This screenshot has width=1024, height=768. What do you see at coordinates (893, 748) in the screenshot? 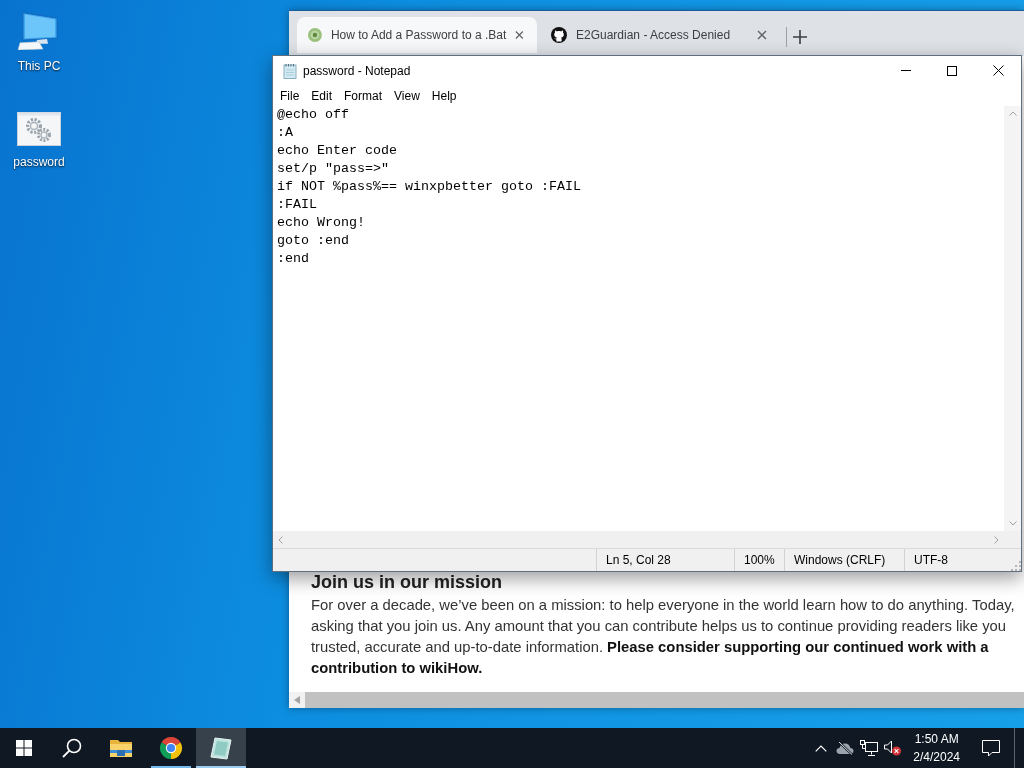
I see `muted-speaker-icon` at bounding box center [893, 748].